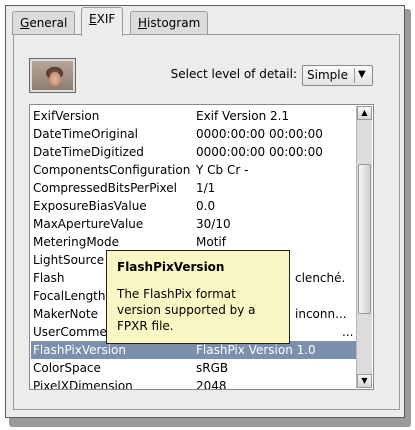 The height and width of the screenshot is (430, 415). Describe the element at coordinates (222, 170) in the screenshot. I see `exif-value: Y Cb Cr -` at that location.